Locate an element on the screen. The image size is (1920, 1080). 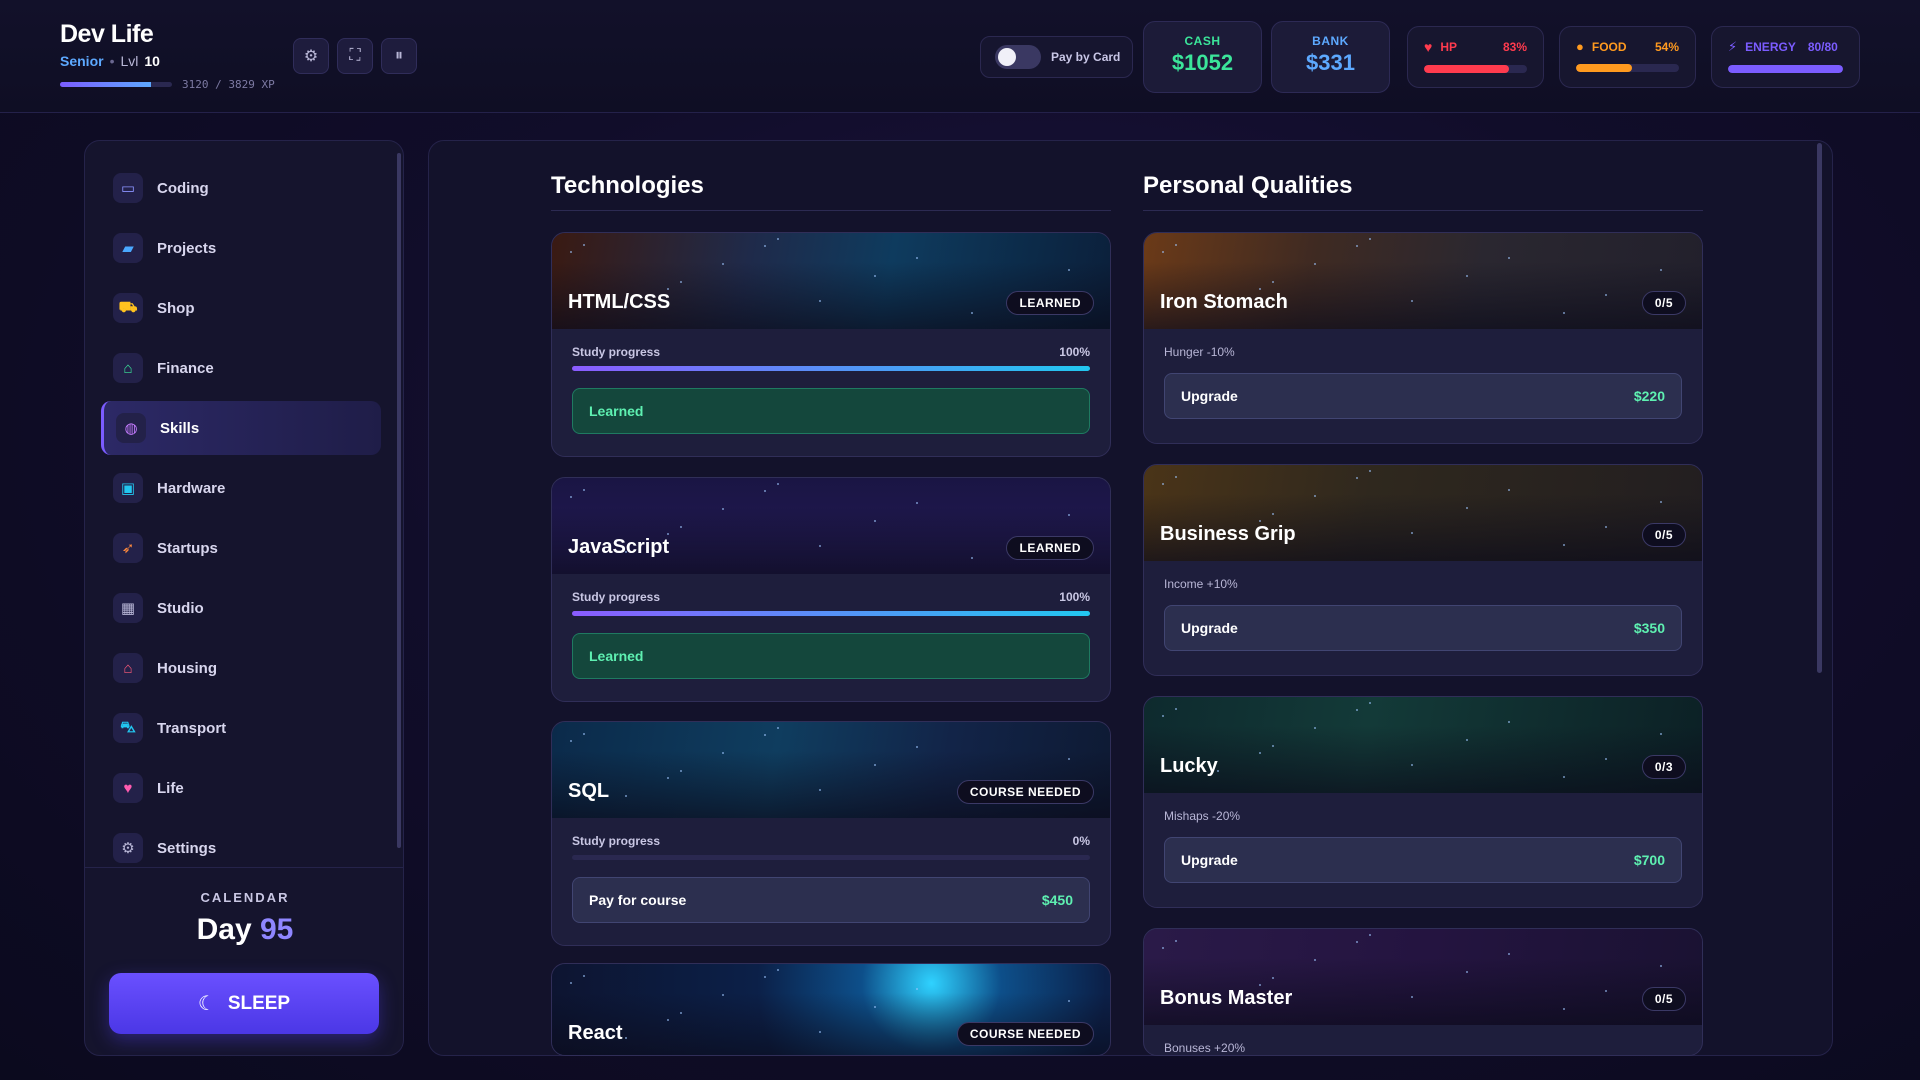
tech-card-react: React COURSE NEEDED is located at coordinates (831, 1009).